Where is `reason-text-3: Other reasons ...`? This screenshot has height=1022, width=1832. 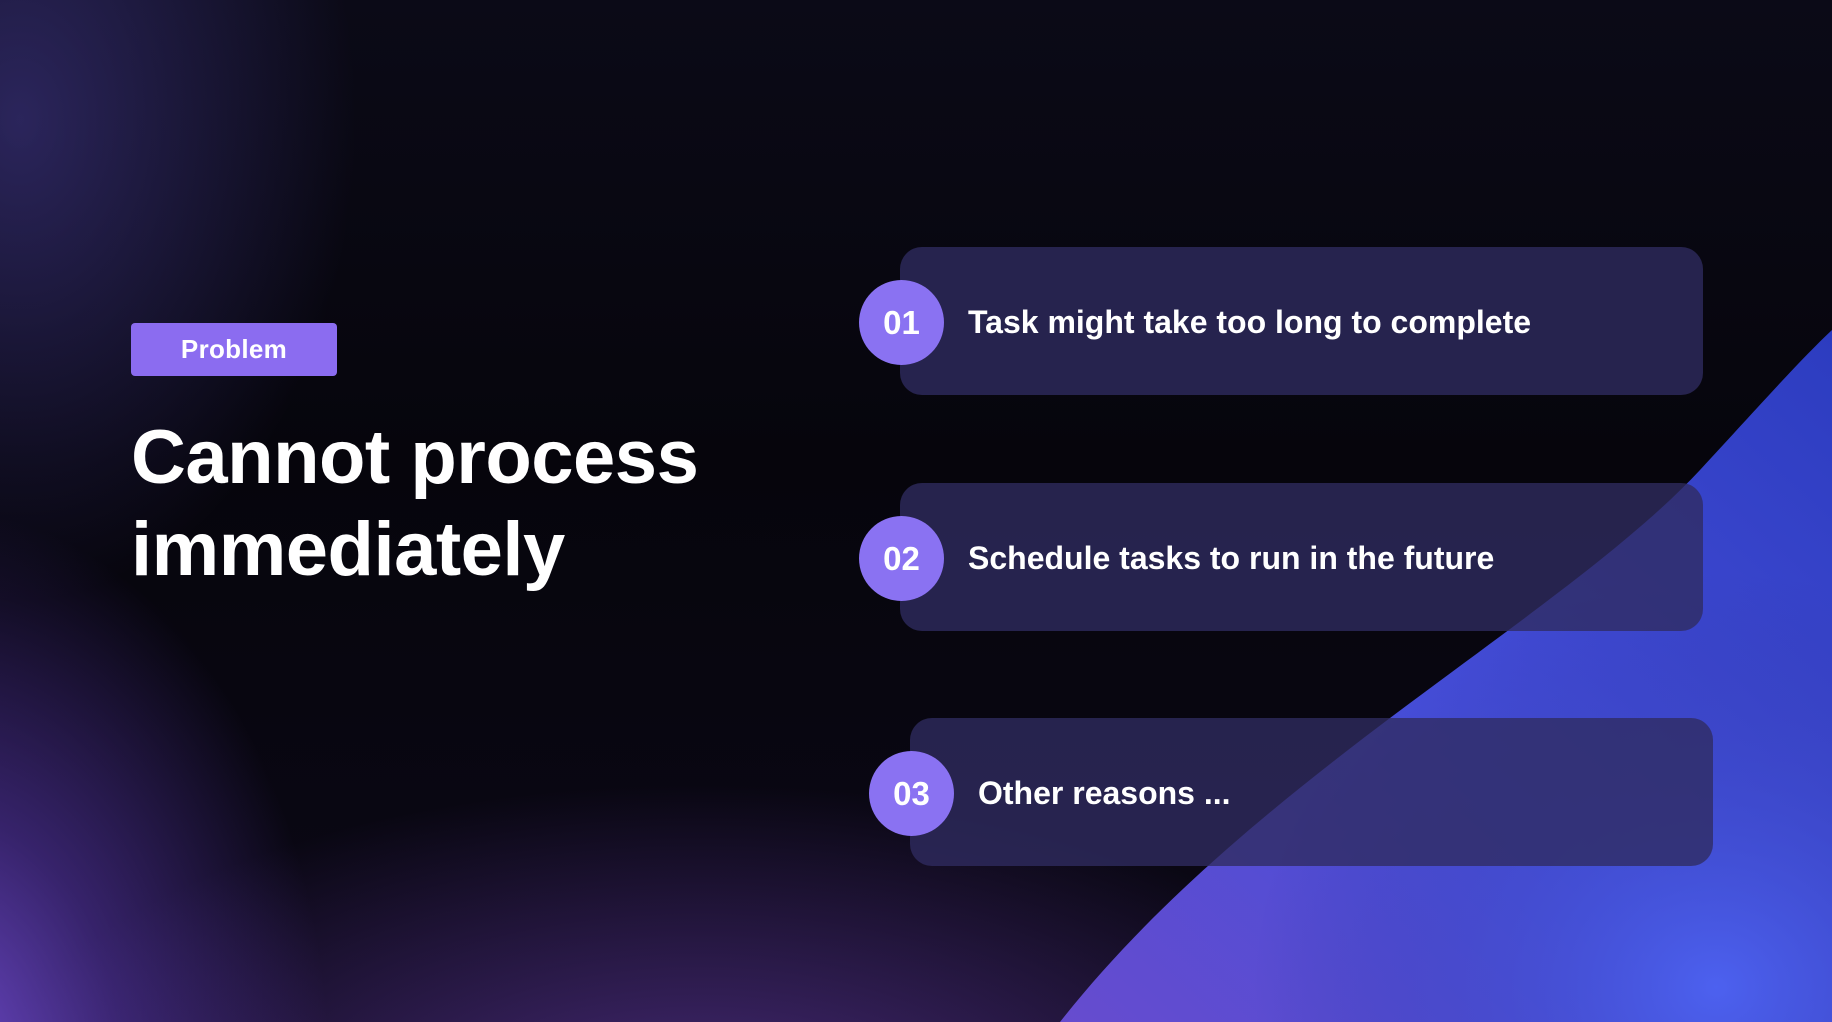 reason-text-3: Other reasons ... is located at coordinates (1104, 793).